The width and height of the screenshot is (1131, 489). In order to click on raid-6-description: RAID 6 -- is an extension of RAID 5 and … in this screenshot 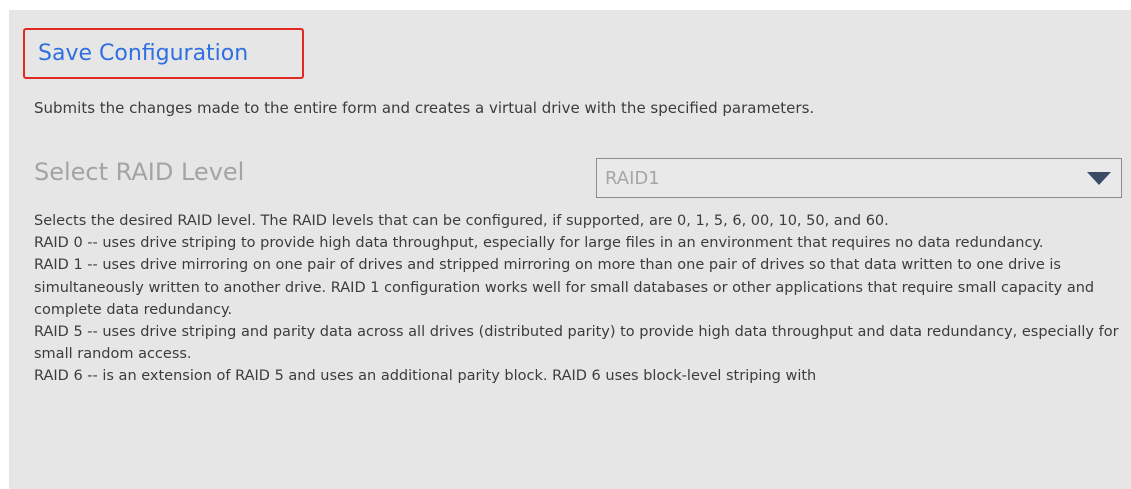, I will do `click(425, 376)`.